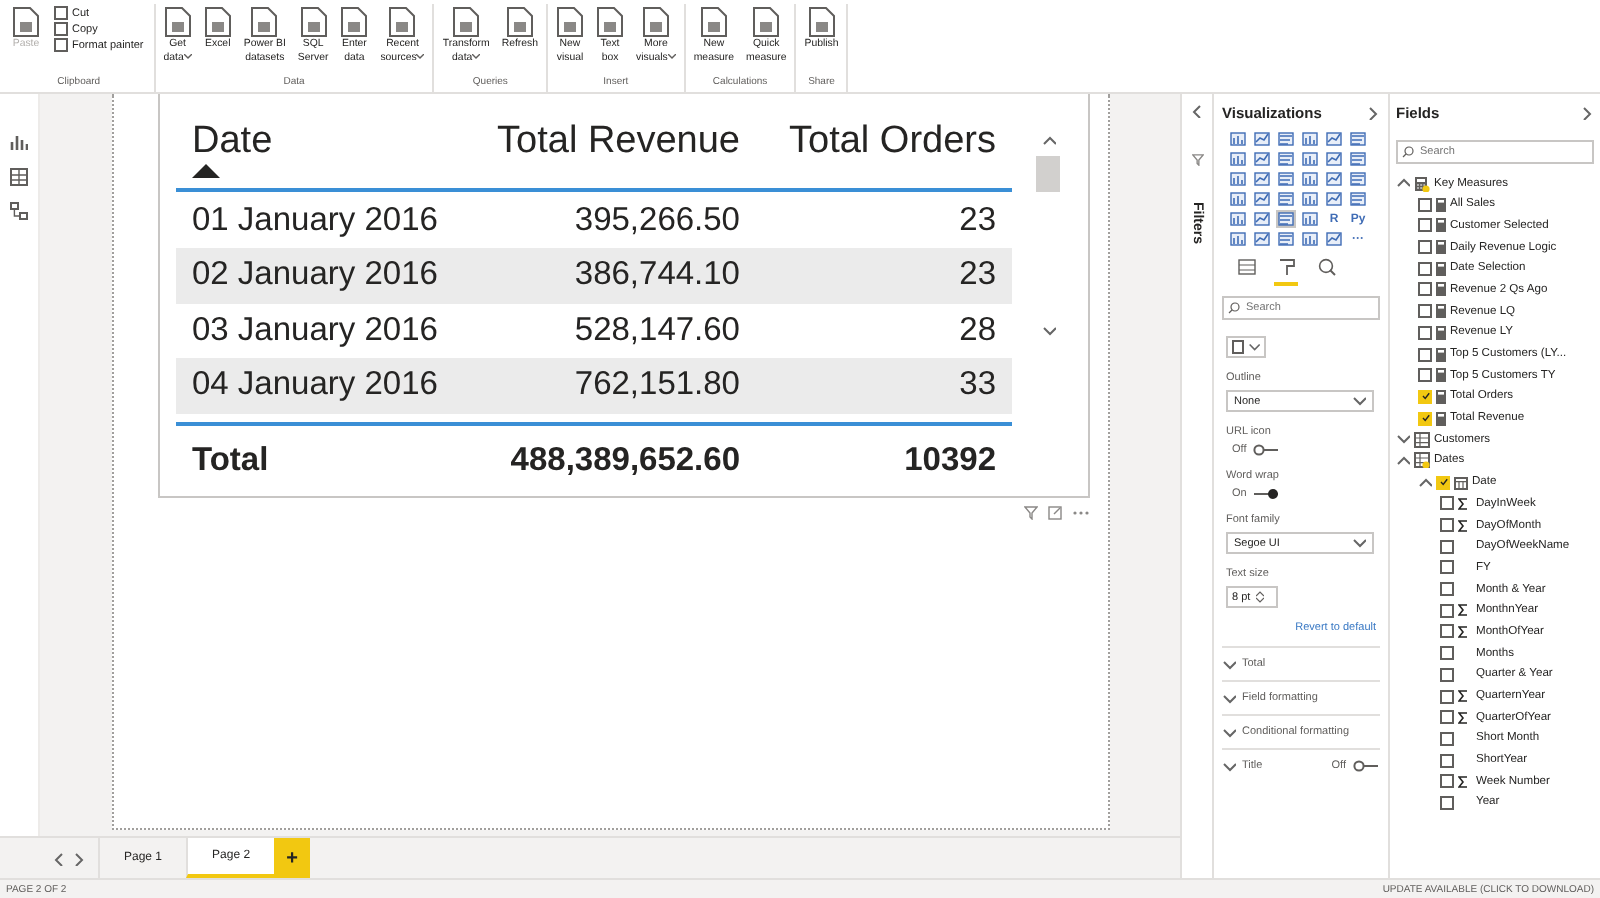 The image size is (1600, 898). What do you see at coordinates (292, 858) in the screenshot?
I see `add-page-button: +` at bounding box center [292, 858].